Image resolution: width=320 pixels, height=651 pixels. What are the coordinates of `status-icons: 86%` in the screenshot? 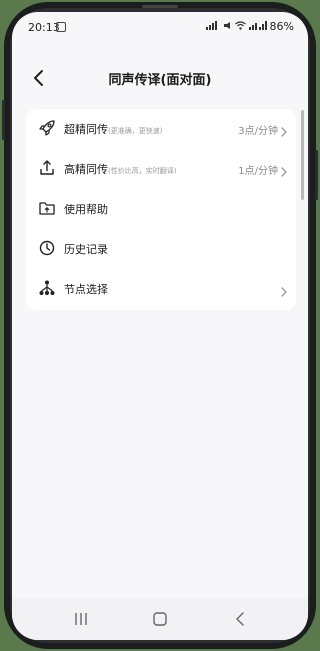 It's located at (249, 26).